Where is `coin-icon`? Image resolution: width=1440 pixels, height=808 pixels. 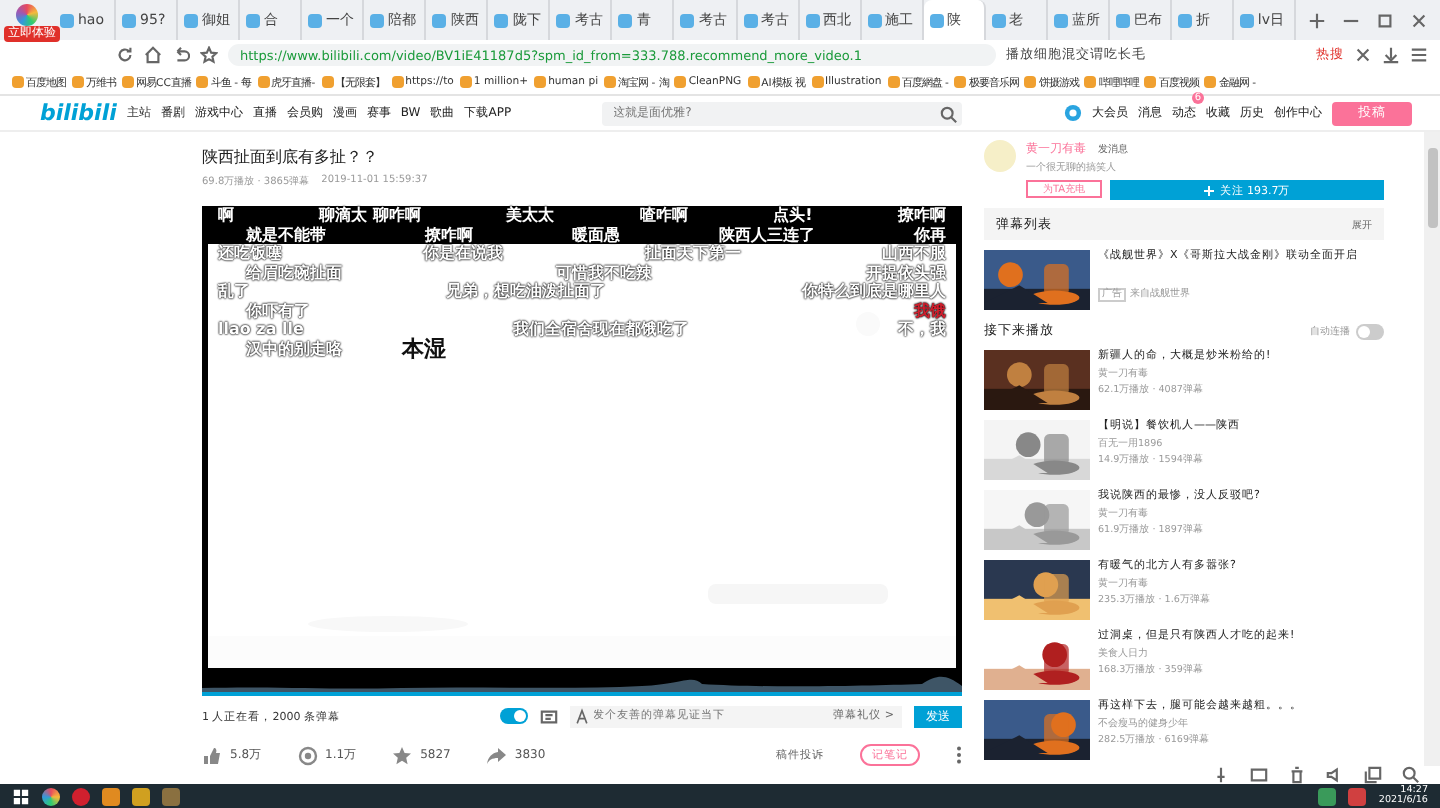
coin-icon is located at coordinates (307, 755).